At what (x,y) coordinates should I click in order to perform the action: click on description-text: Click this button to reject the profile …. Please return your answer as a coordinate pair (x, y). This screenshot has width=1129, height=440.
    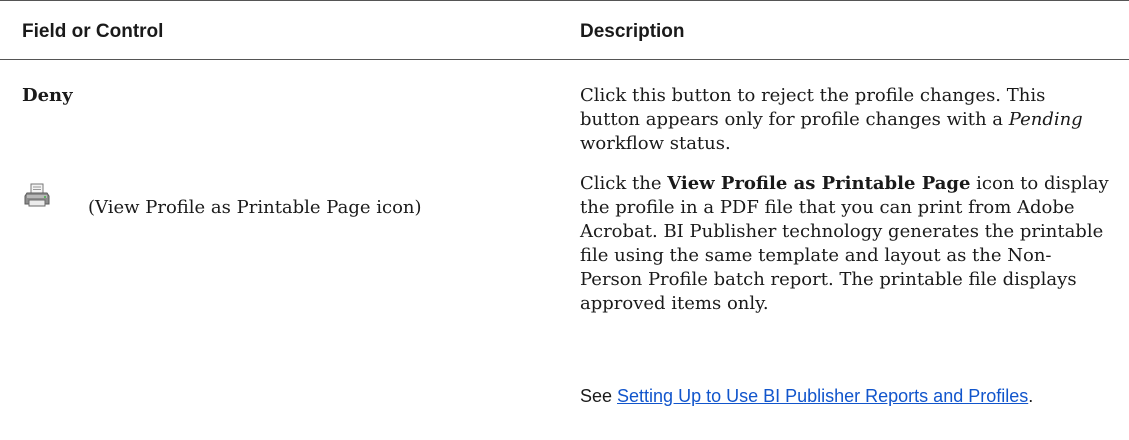
    Looking at the image, I should click on (813, 107).